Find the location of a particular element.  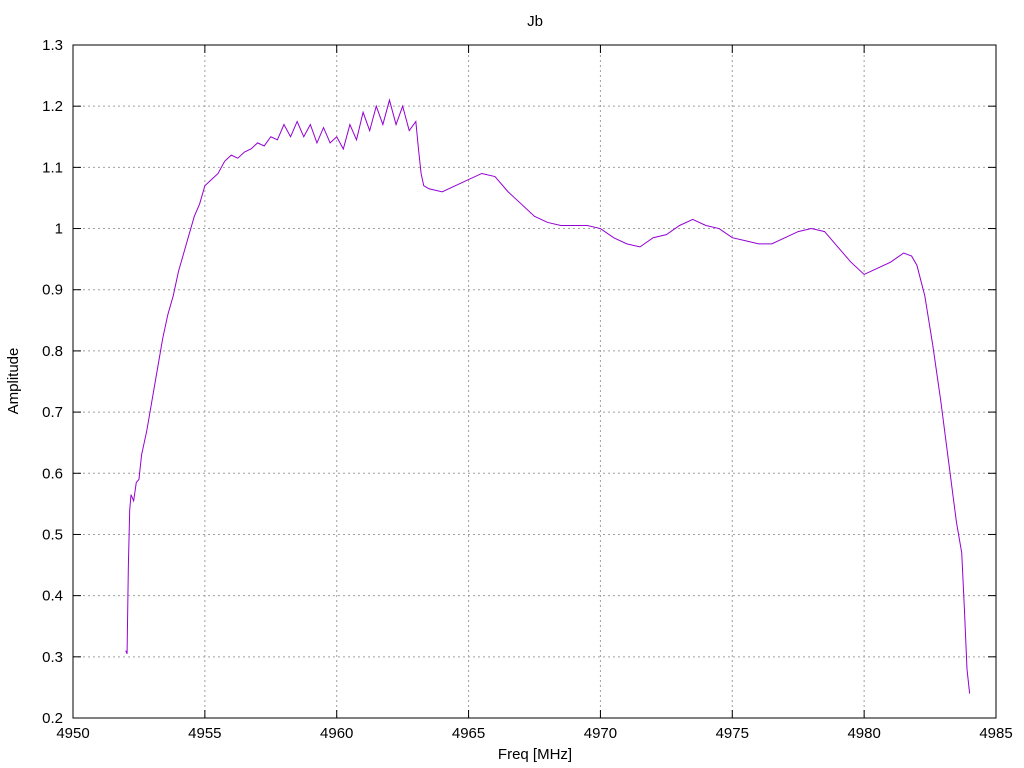

y-tick-label: 1.3 is located at coordinates (52, 45).